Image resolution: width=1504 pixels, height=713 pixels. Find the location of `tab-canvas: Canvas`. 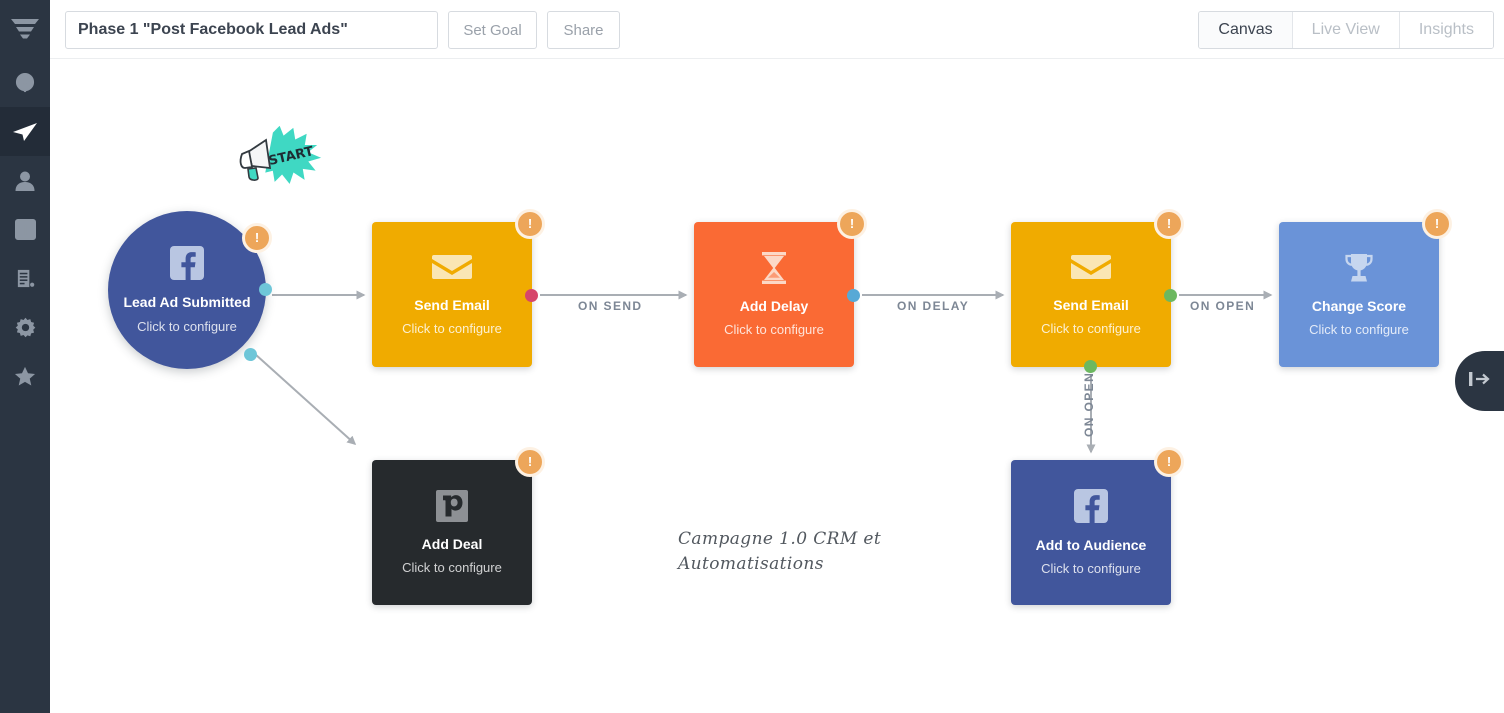

tab-canvas: Canvas is located at coordinates (1246, 30).